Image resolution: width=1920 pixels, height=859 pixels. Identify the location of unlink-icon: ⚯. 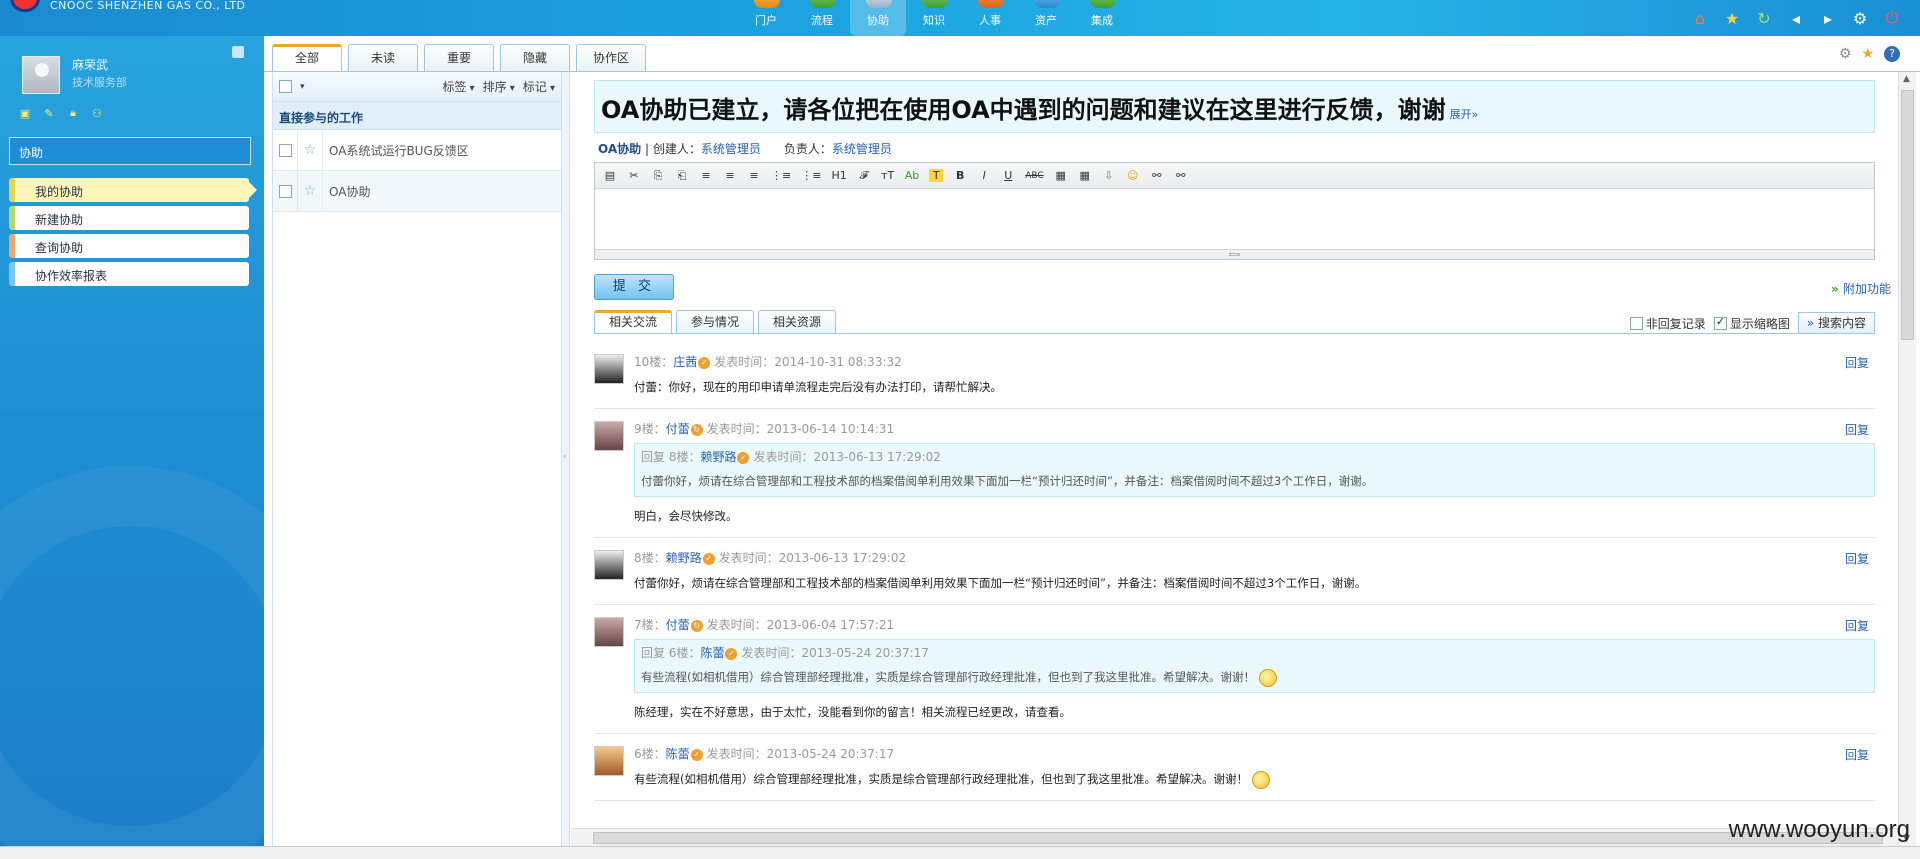
(1181, 175).